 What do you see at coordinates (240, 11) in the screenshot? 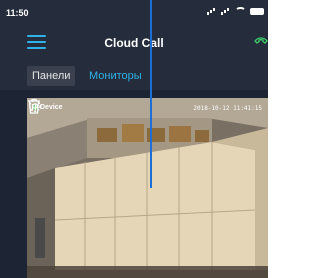
I see `wifi-icon` at bounding box center [240, 11].